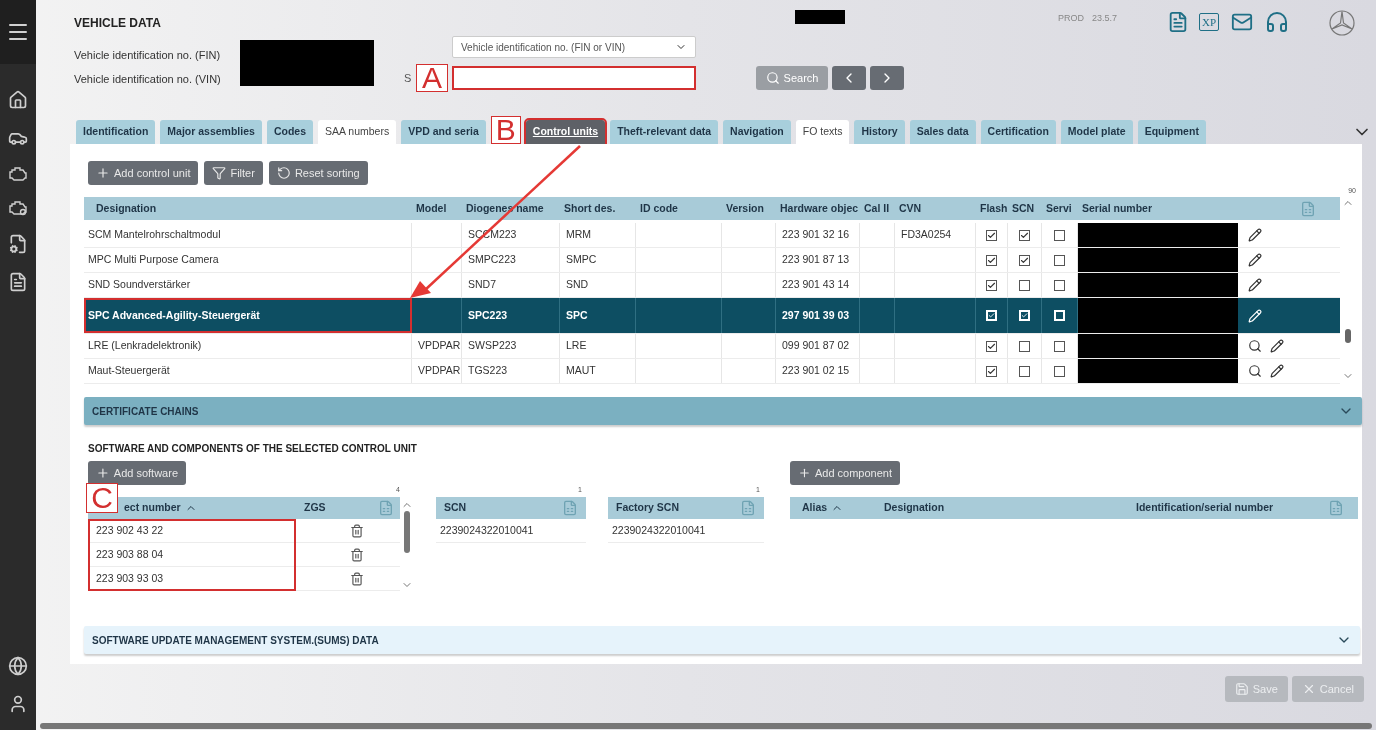  What do you see at coordinates (408, 78) in the screenshot?
I see `search-label: S` at bounding box center [408, 78].